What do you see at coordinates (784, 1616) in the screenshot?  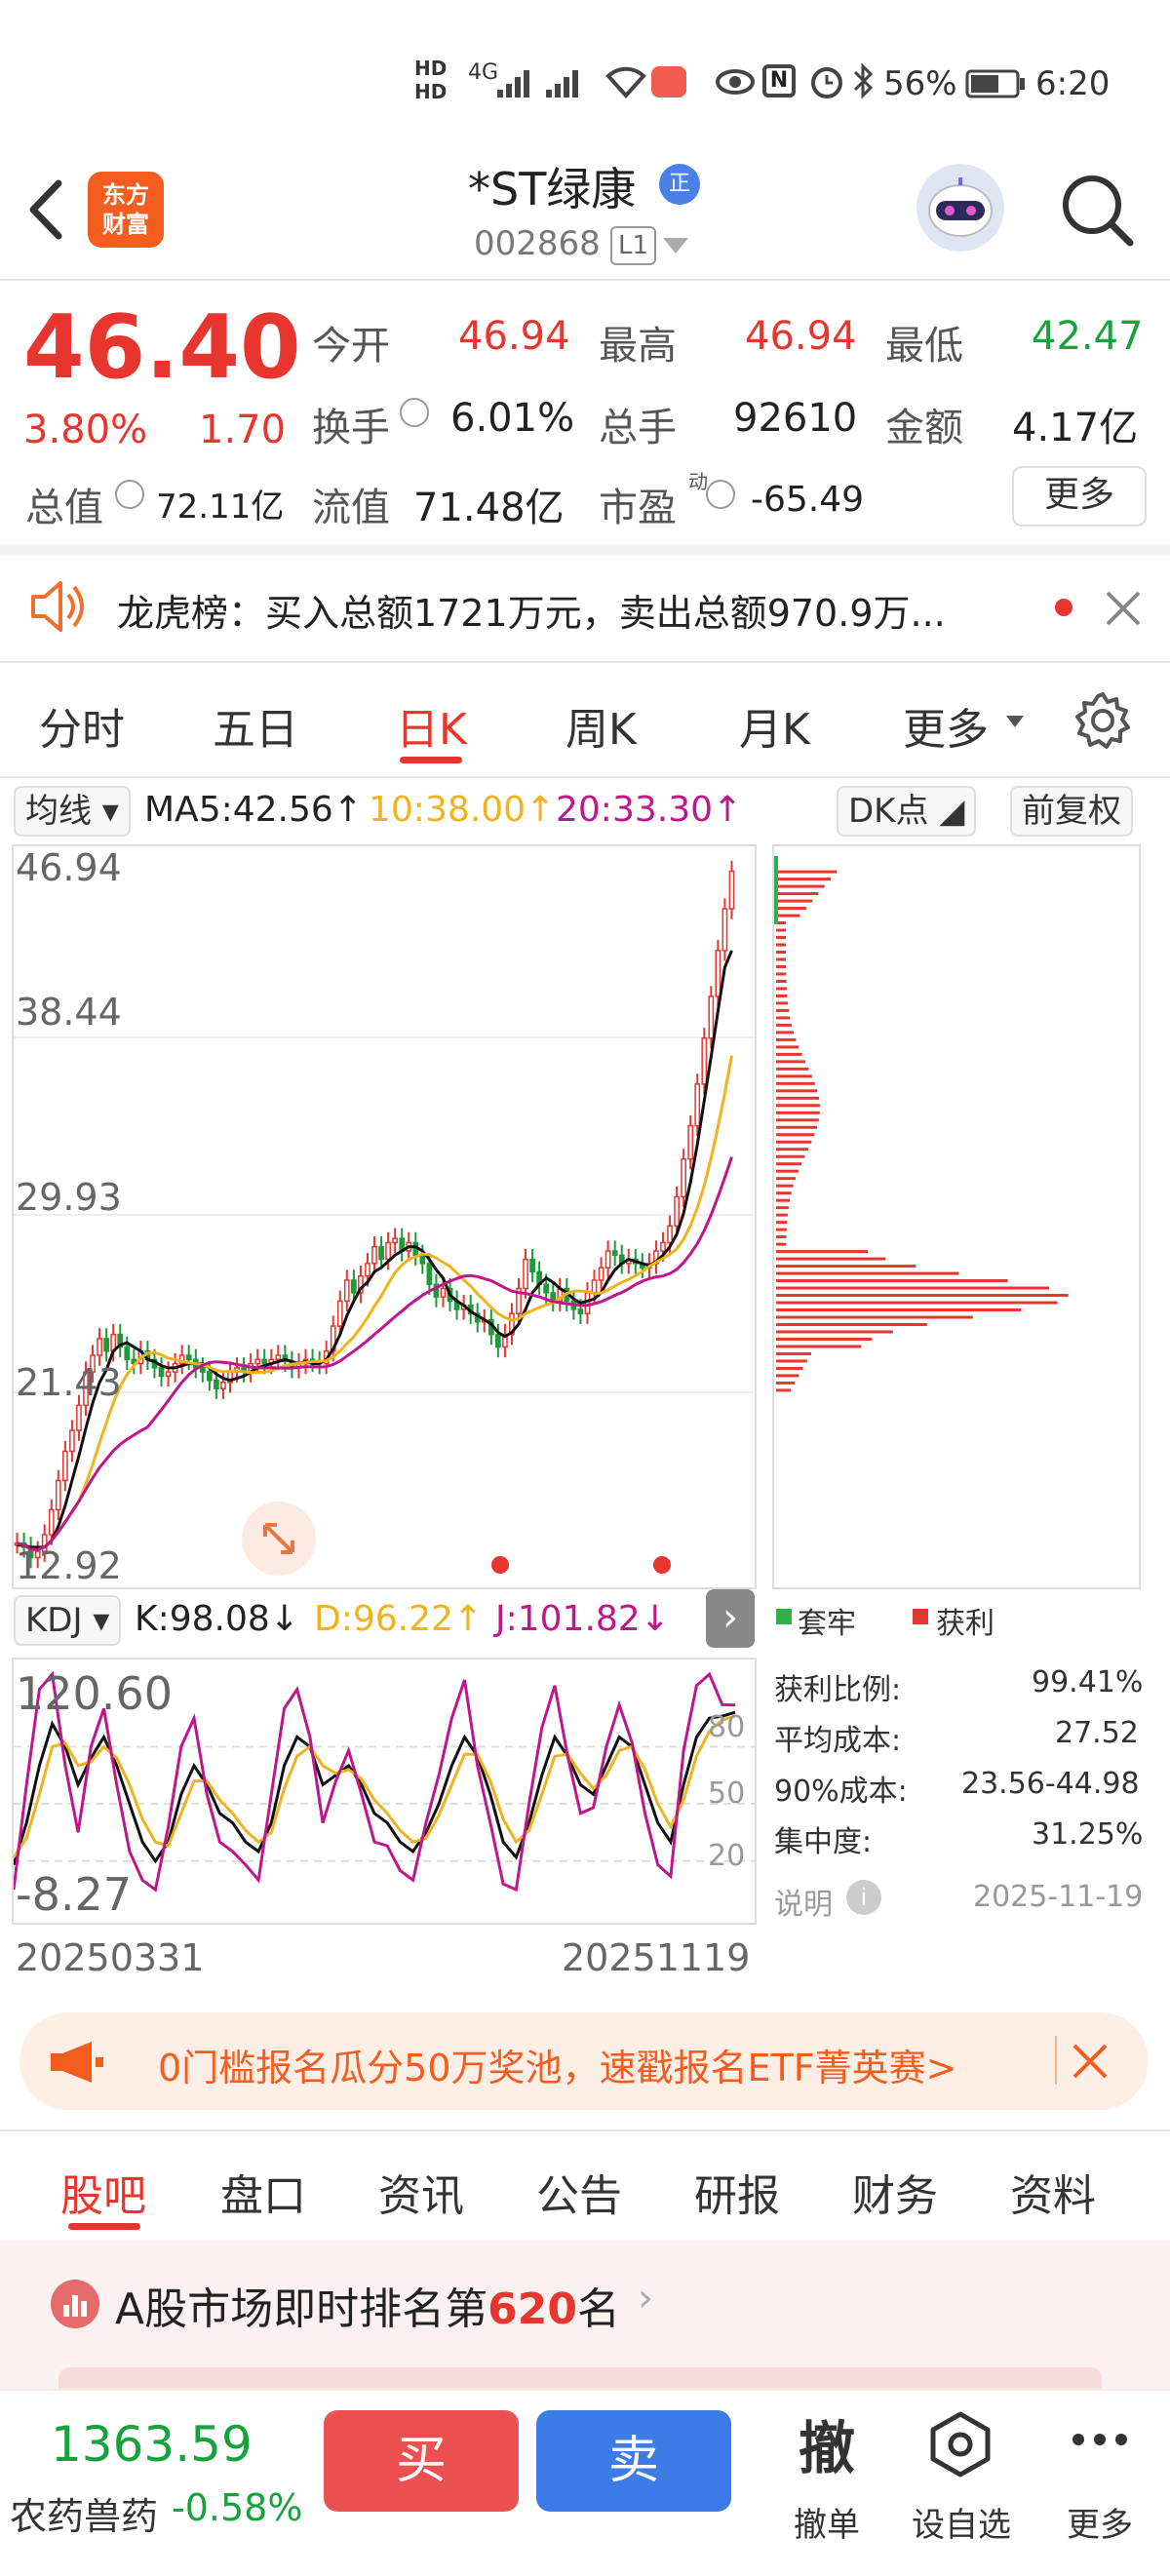 I see `legend-trapped-swatch` at bounding box center [784, 1616].